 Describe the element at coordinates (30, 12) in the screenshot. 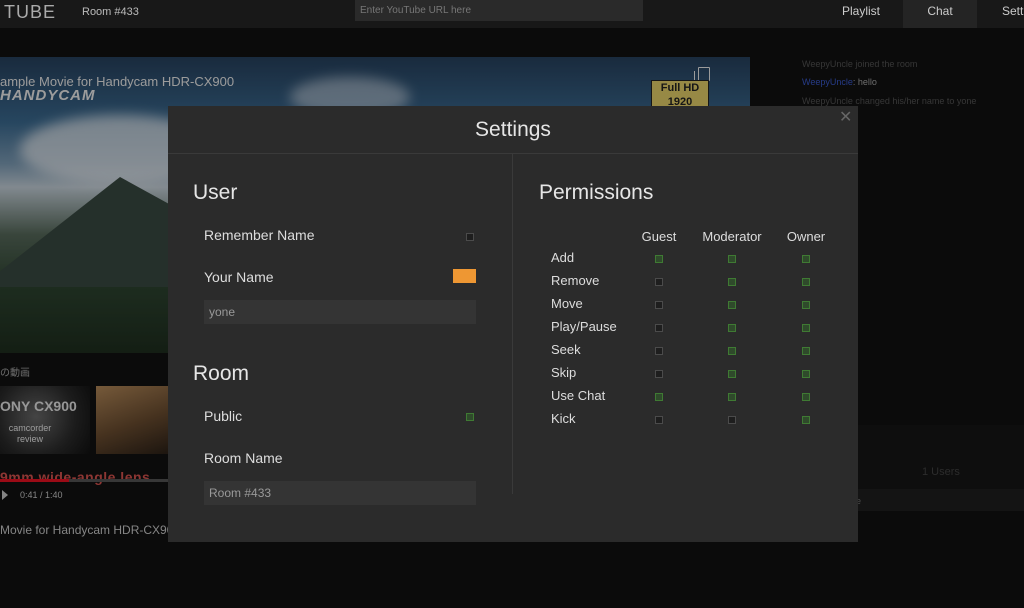

I see `app-logo: TUBE` at that location.